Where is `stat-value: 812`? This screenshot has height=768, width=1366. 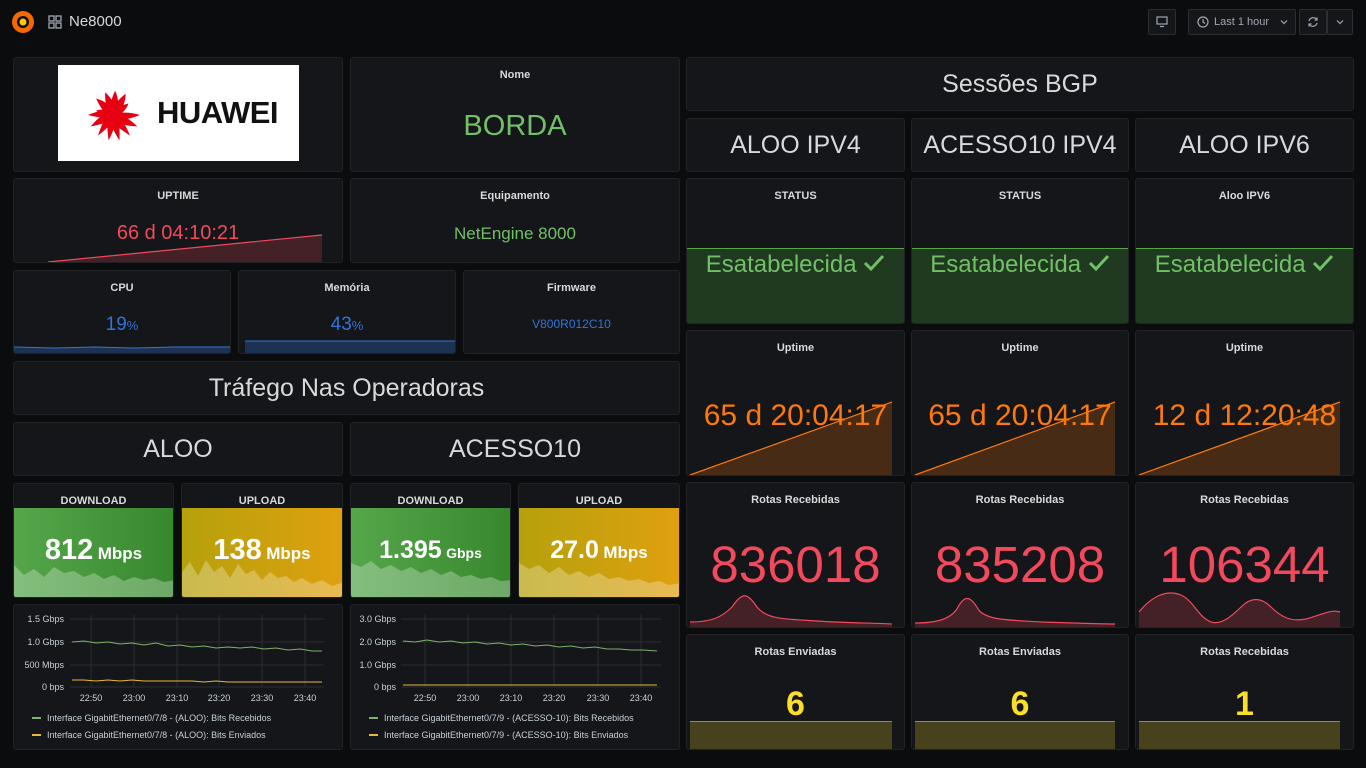 stat-value: 812 is located at coordinates (69, 550).